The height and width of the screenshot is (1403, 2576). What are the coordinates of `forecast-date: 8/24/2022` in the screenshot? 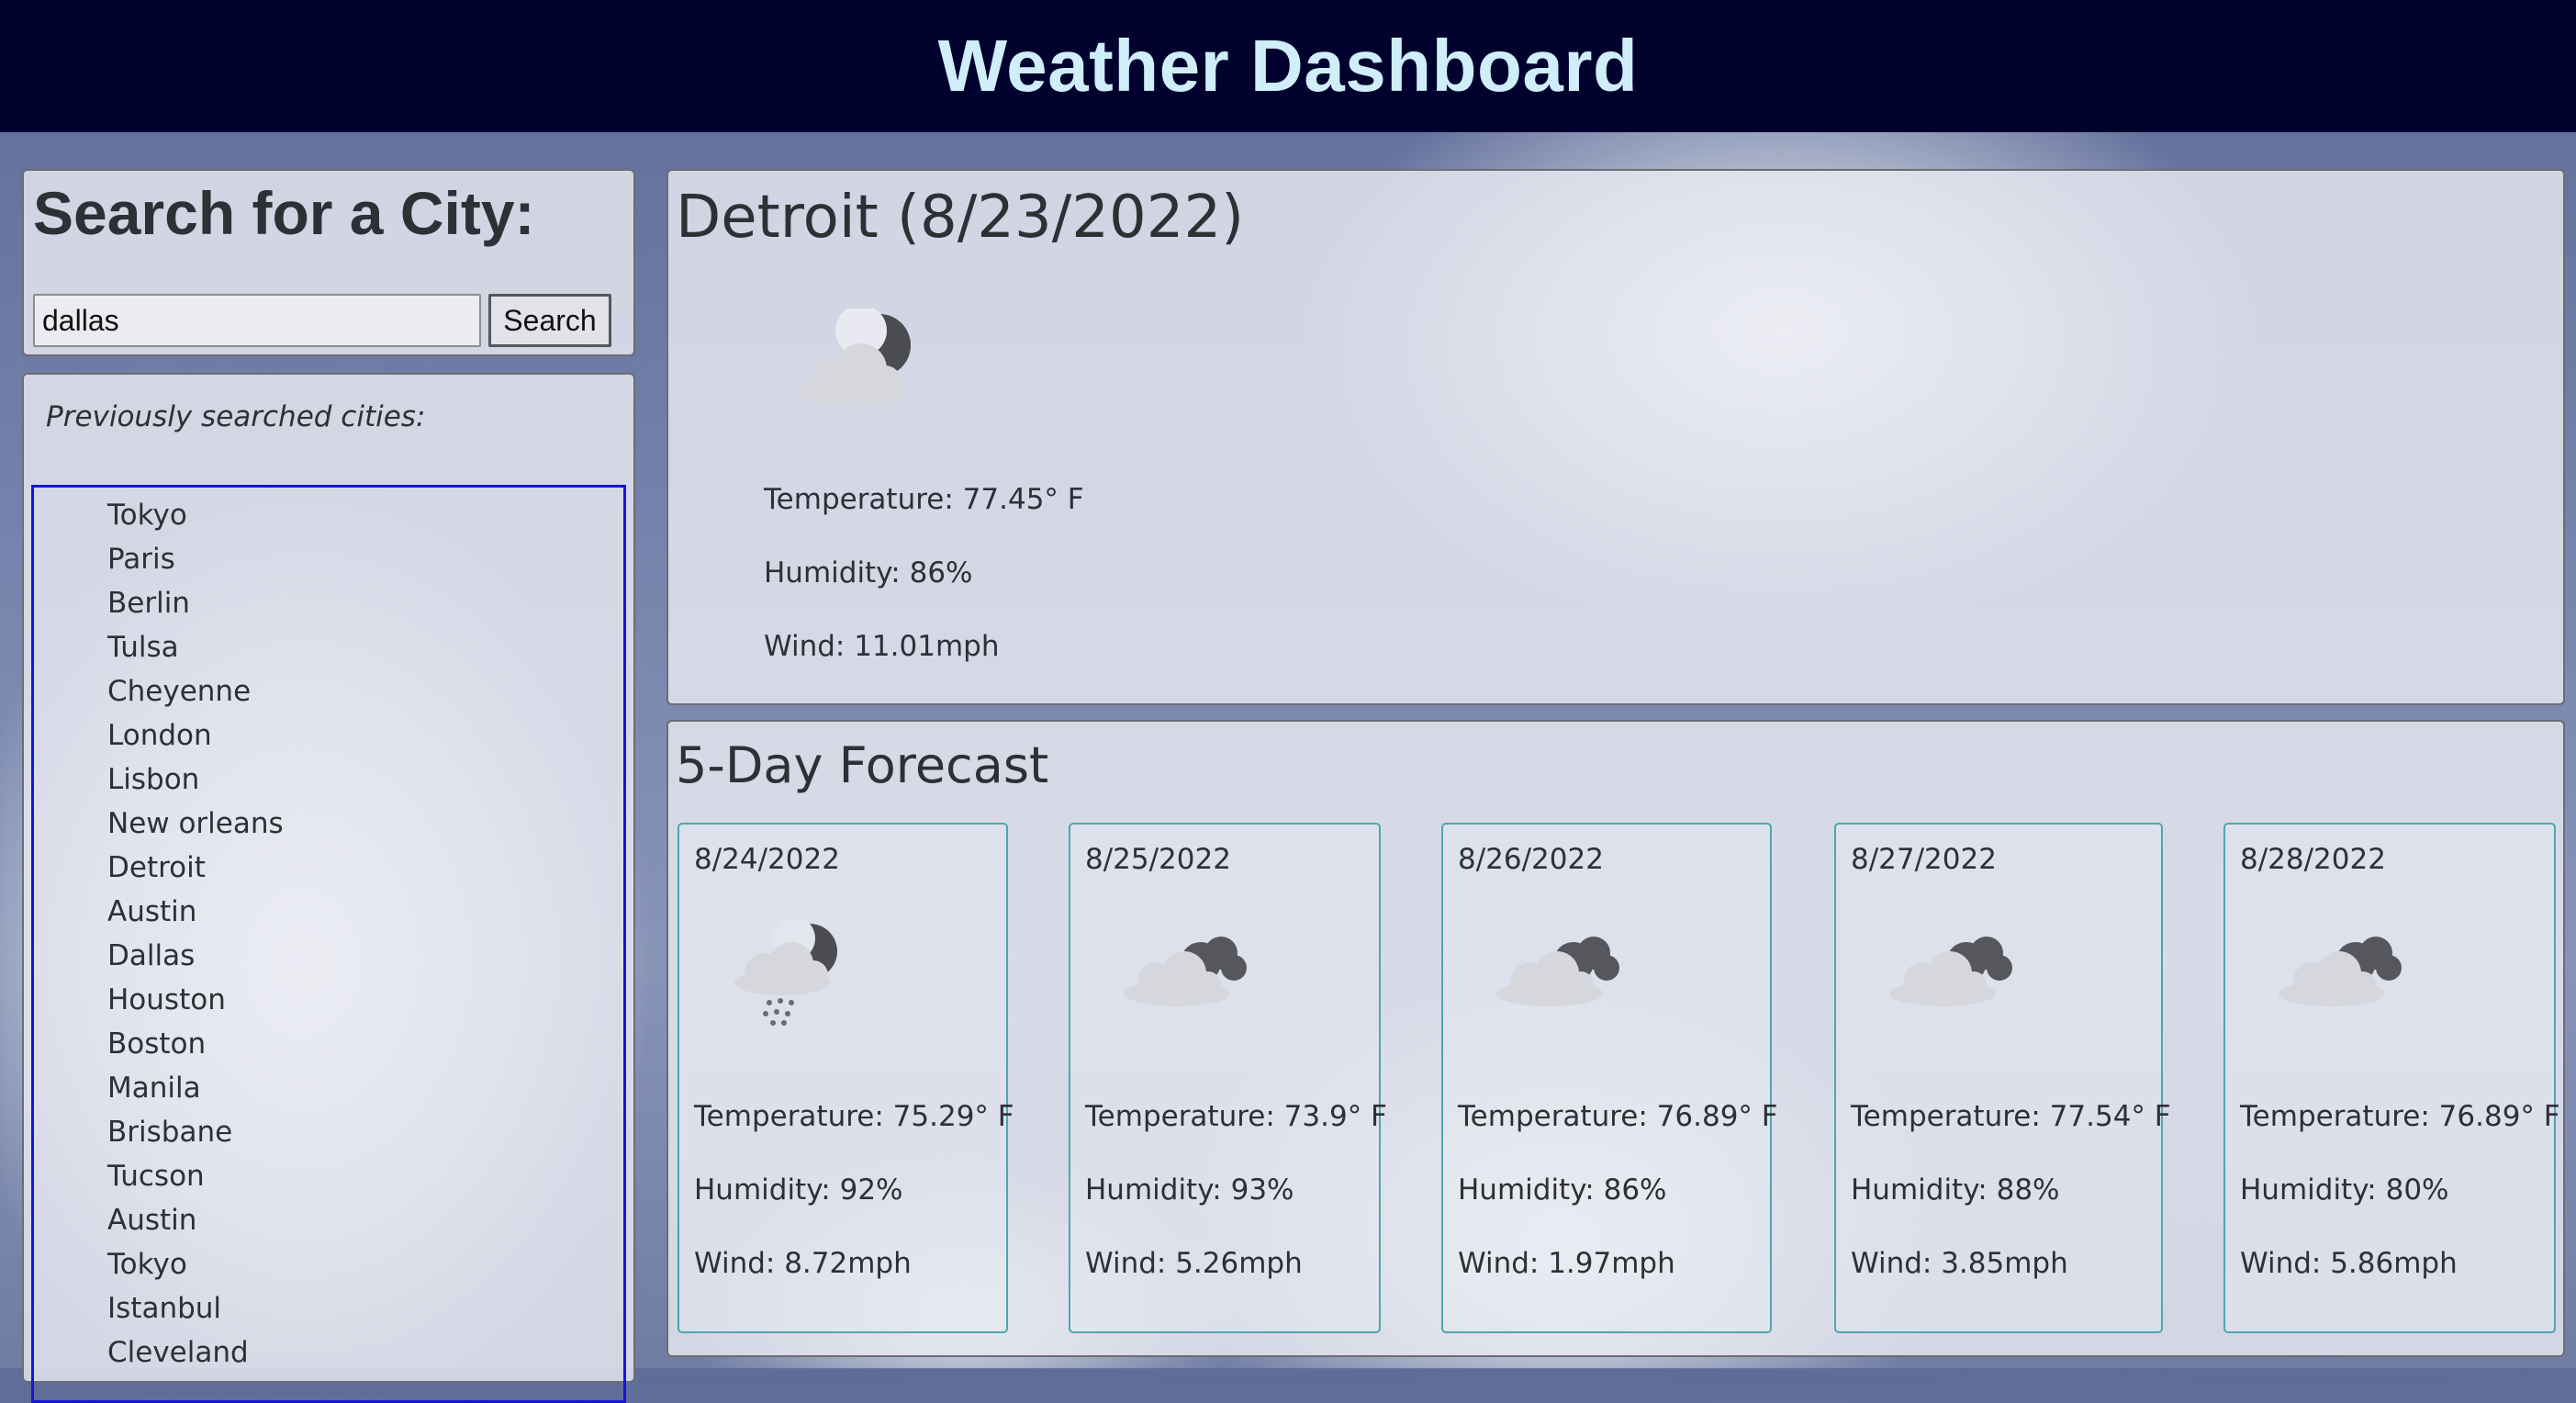 It's located at (767, 859).